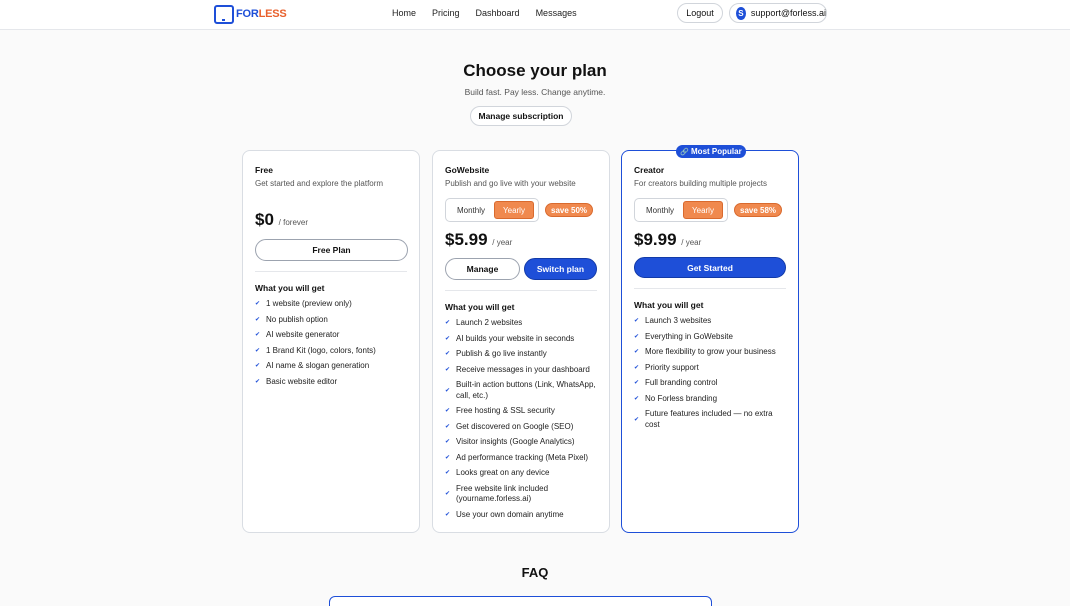 This screenshot has height=606, width=1070. I want to click on page-subtitle: Build fast. Pay less. Change anytime., so click(535, 92).